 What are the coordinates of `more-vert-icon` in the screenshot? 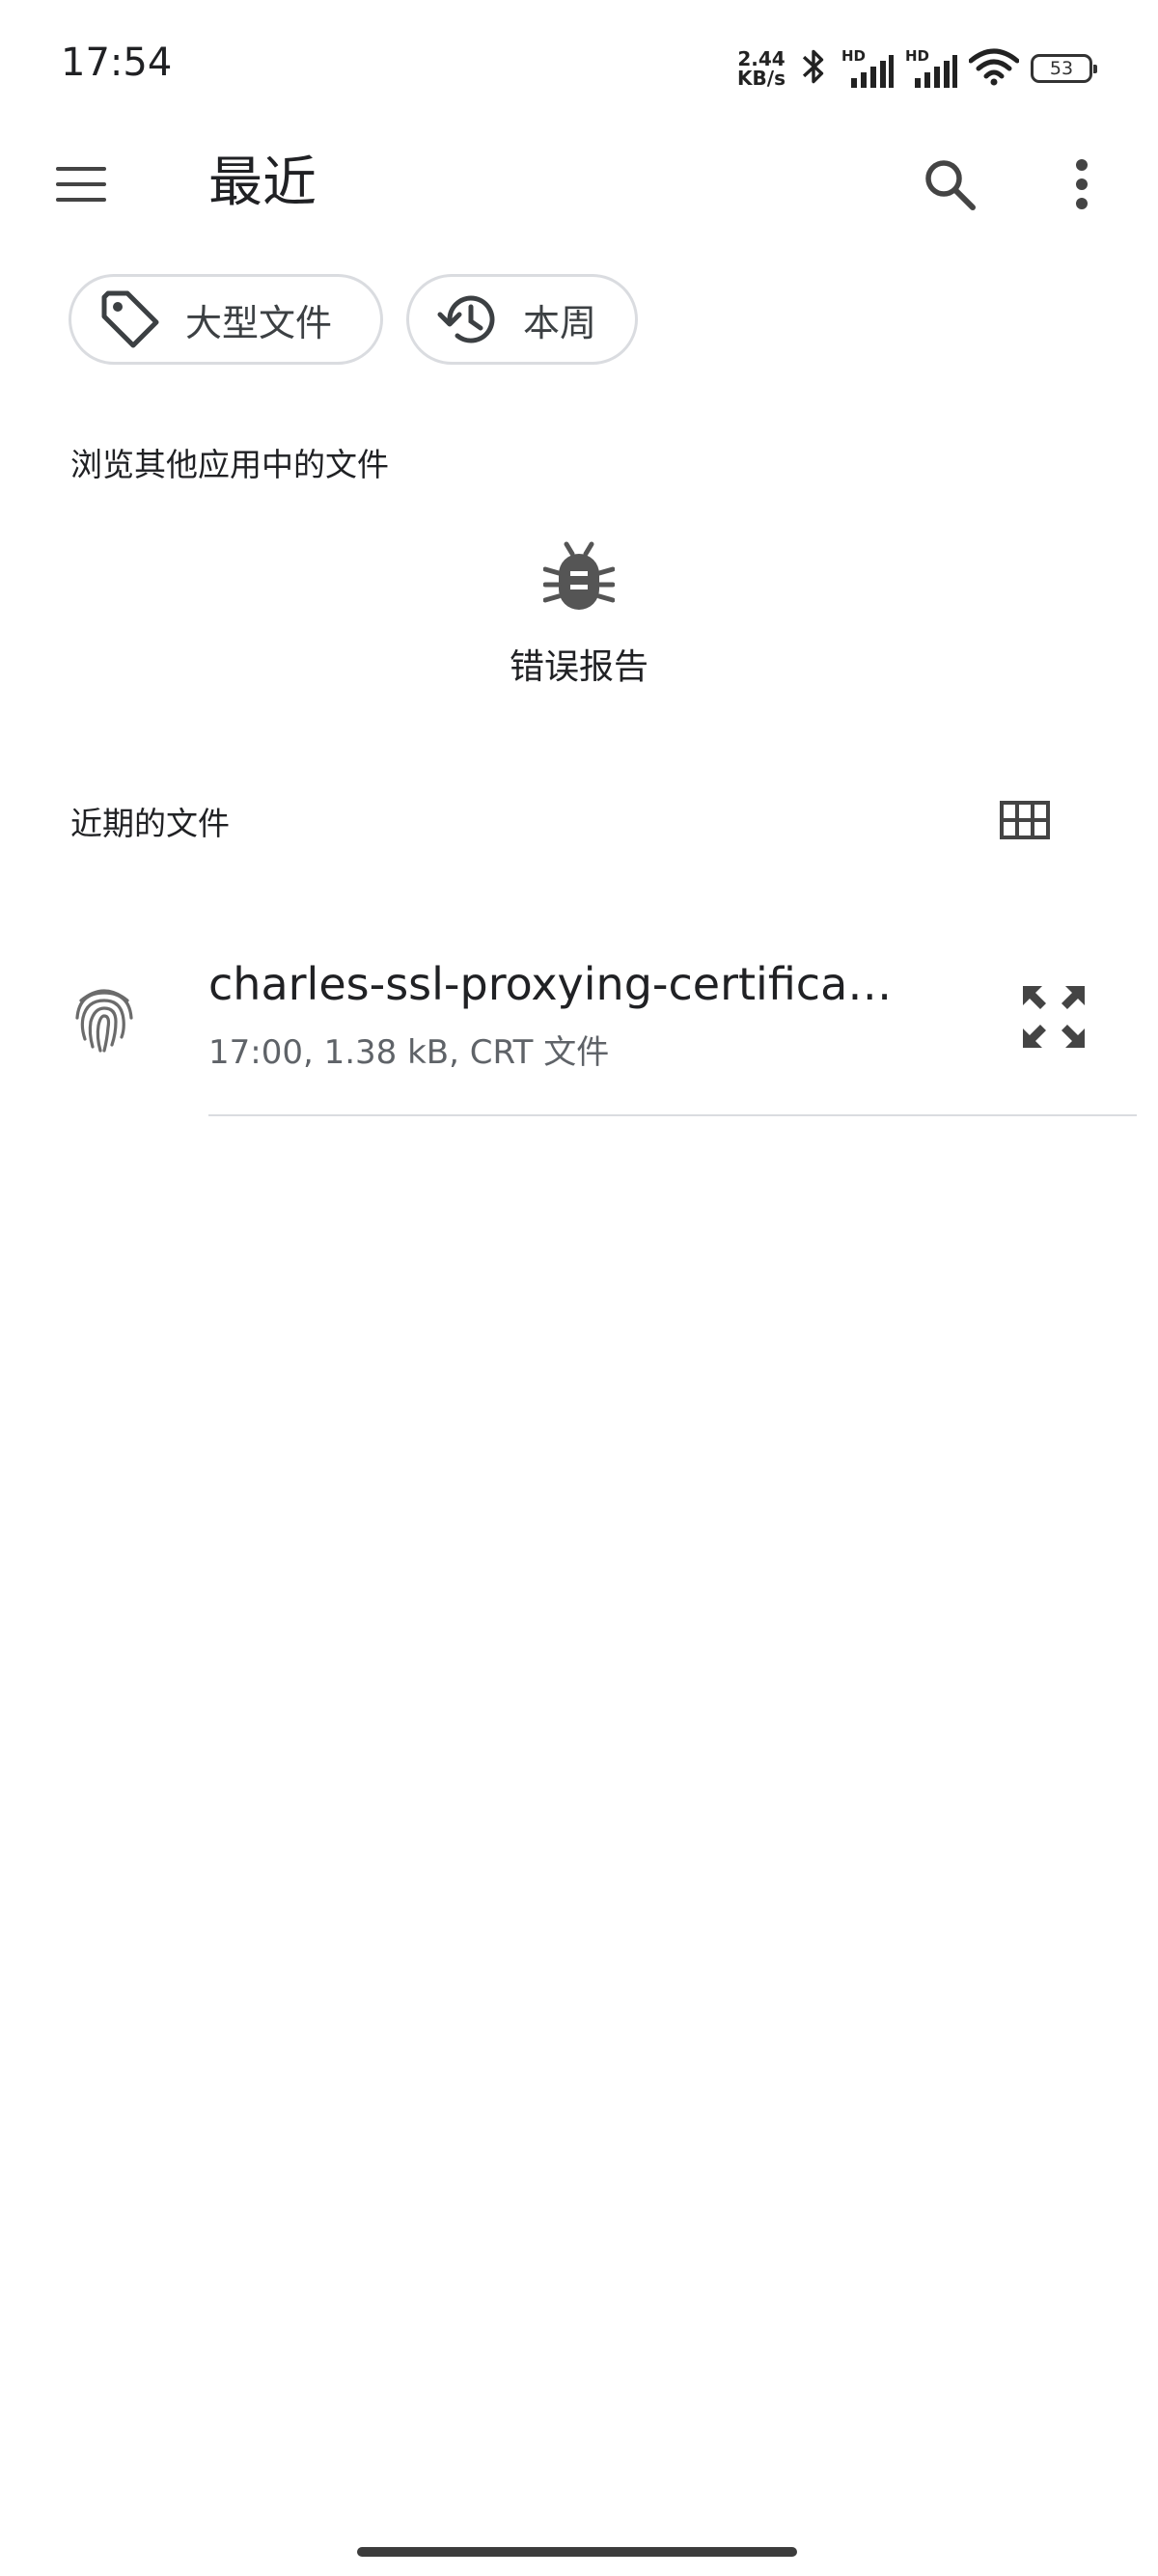 It's located at (1082, 184).